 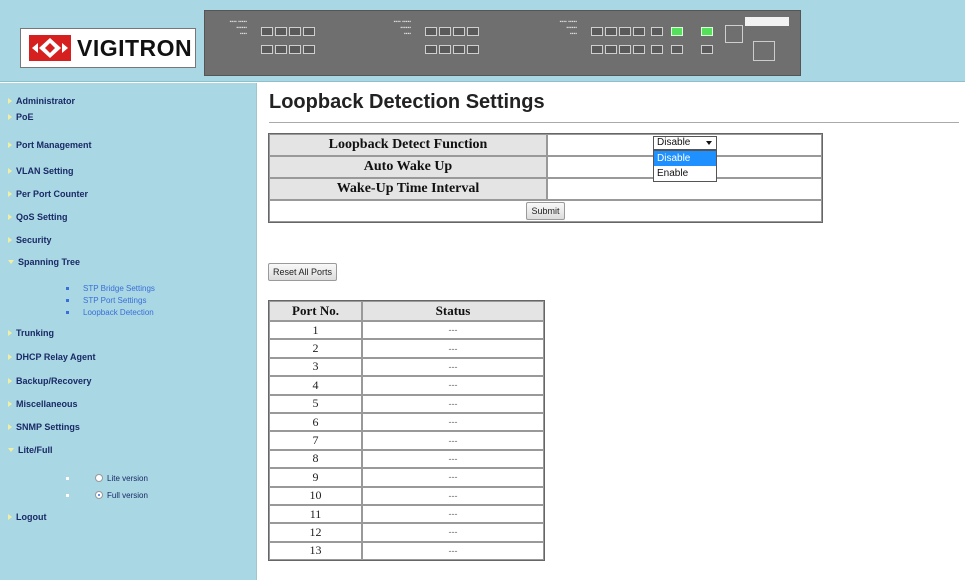 What do you see at coordinates (46, 145) in the screenshot?
I see `sidebar-item-port-management: Port Management` at bounding box center [46, 145].